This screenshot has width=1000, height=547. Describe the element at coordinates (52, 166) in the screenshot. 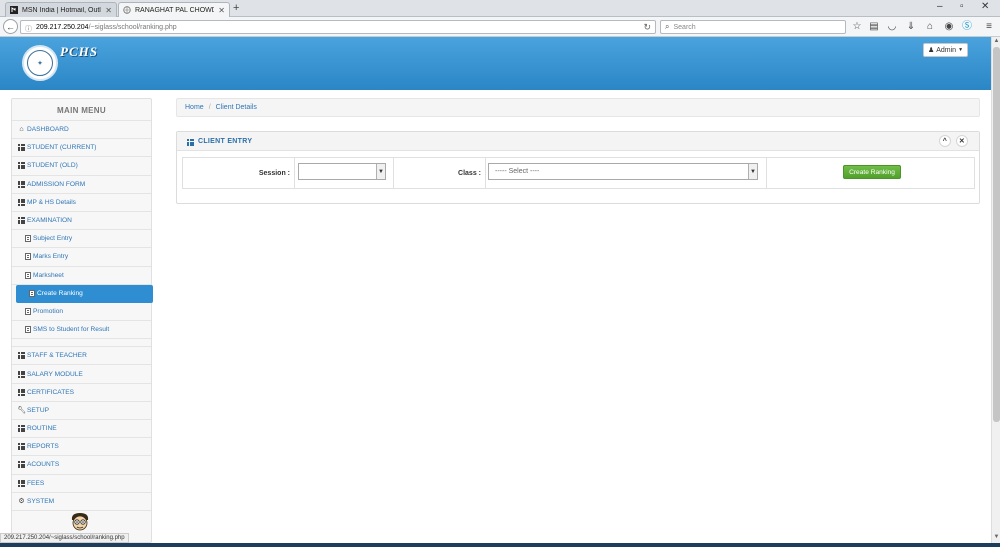

I see `sidebar-item-label: STUDENT (OLD)` at that location.